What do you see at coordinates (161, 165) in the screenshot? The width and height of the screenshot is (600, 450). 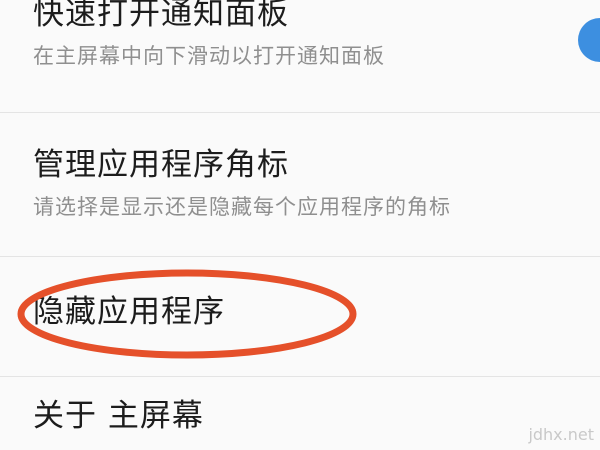 I see `setting-title: 管理应用程序角标` at bounding box center [161, 165].